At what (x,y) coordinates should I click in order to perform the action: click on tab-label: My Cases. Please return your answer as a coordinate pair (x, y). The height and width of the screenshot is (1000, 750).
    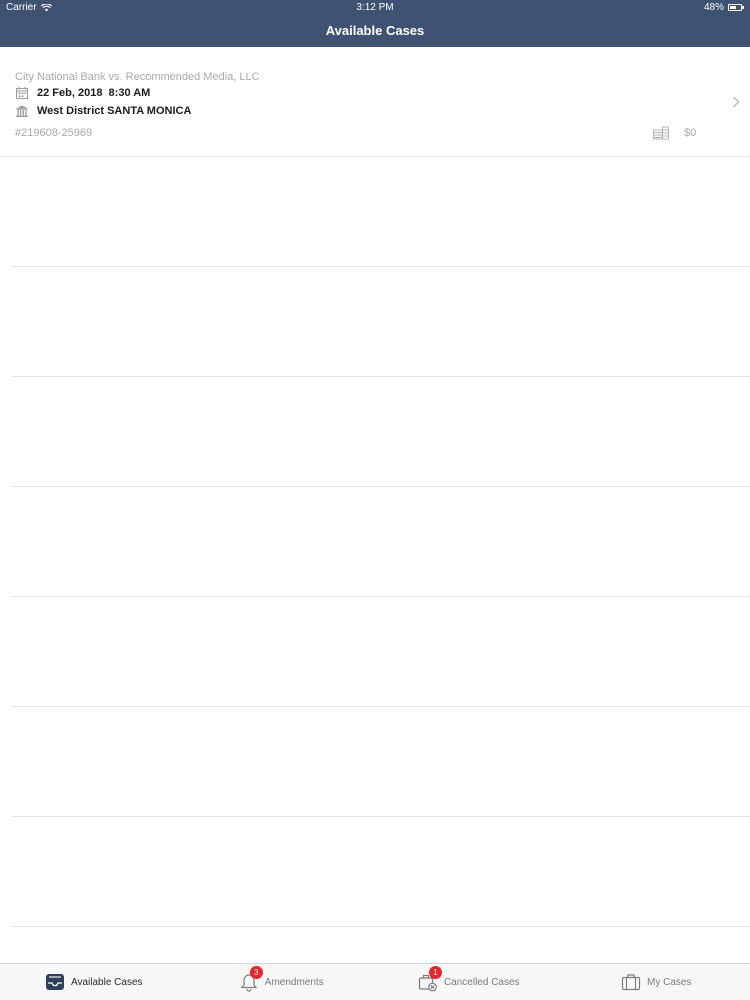
    Looking at the image, I should click on (669, 982).